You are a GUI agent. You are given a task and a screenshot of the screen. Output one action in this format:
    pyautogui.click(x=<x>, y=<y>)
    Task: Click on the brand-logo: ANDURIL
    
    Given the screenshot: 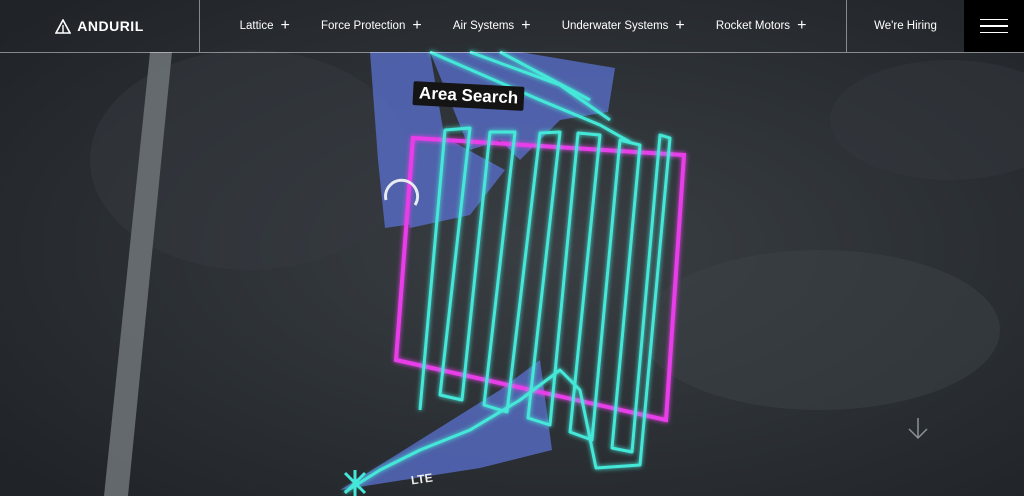 What is the action you would take?
    pyautogui.click(x=100, y=26)
    